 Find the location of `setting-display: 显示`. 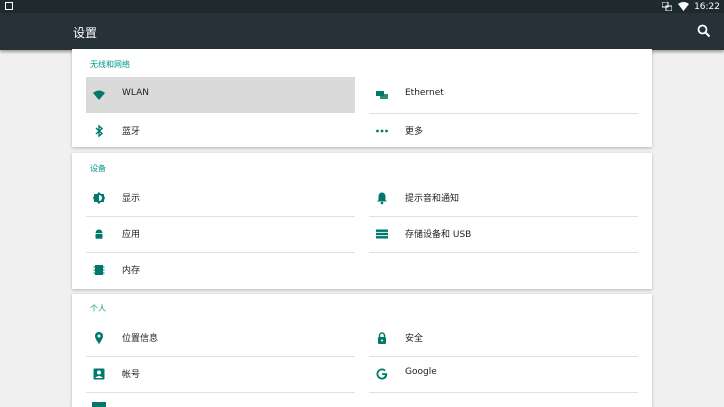

setting-display: 显示 is located at coordinates (220, 198).